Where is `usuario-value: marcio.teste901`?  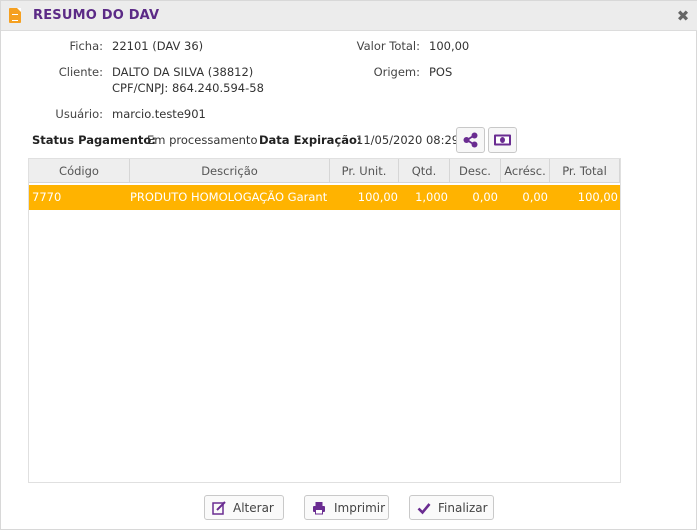 usuario-value: marcio.teste901 is located at coordinates (159, 114).